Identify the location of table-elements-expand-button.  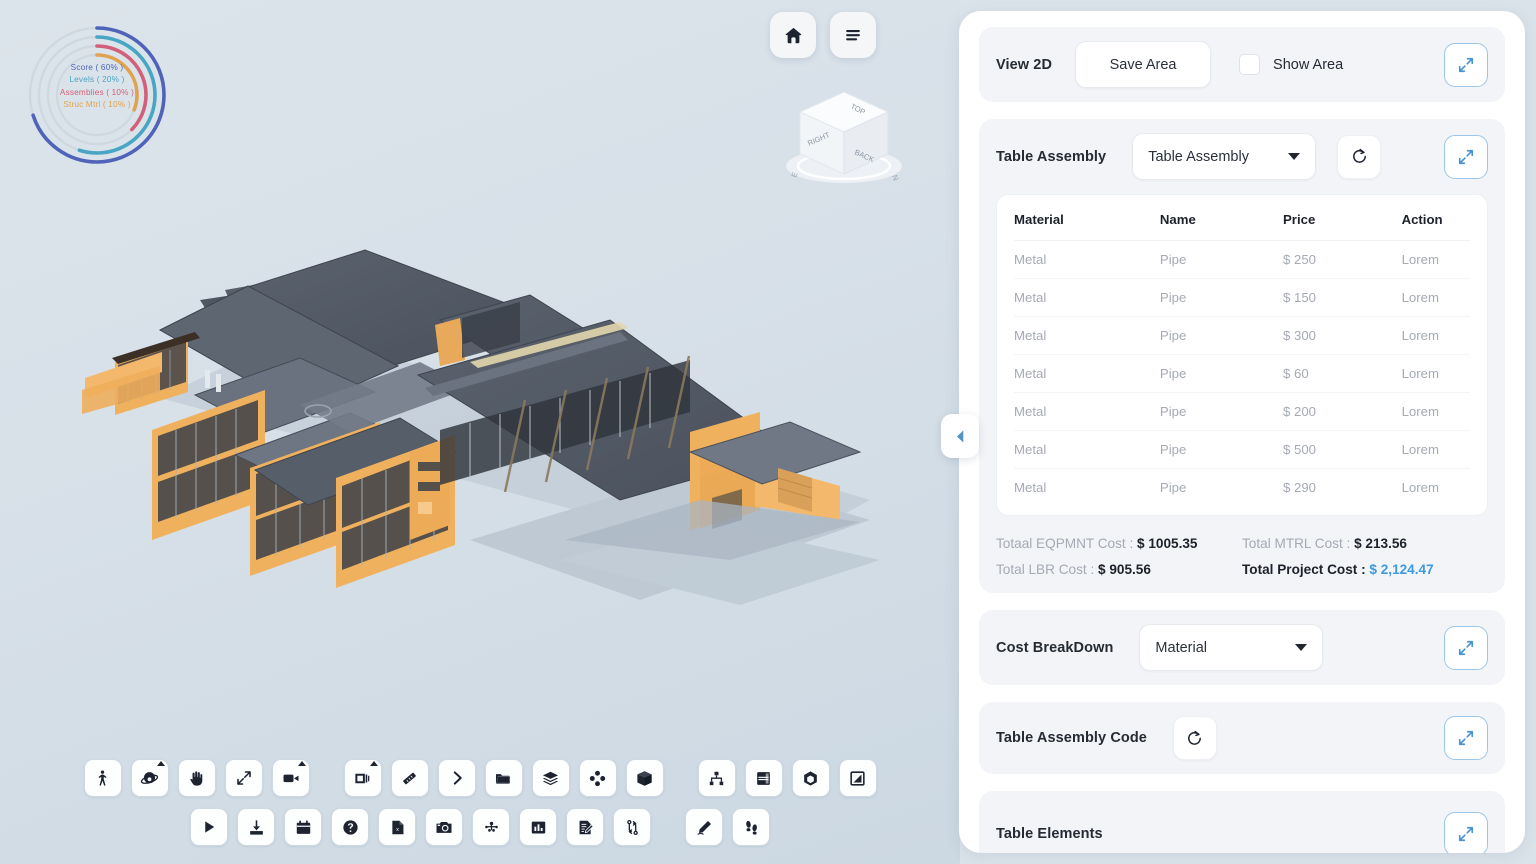
(1466, 832).